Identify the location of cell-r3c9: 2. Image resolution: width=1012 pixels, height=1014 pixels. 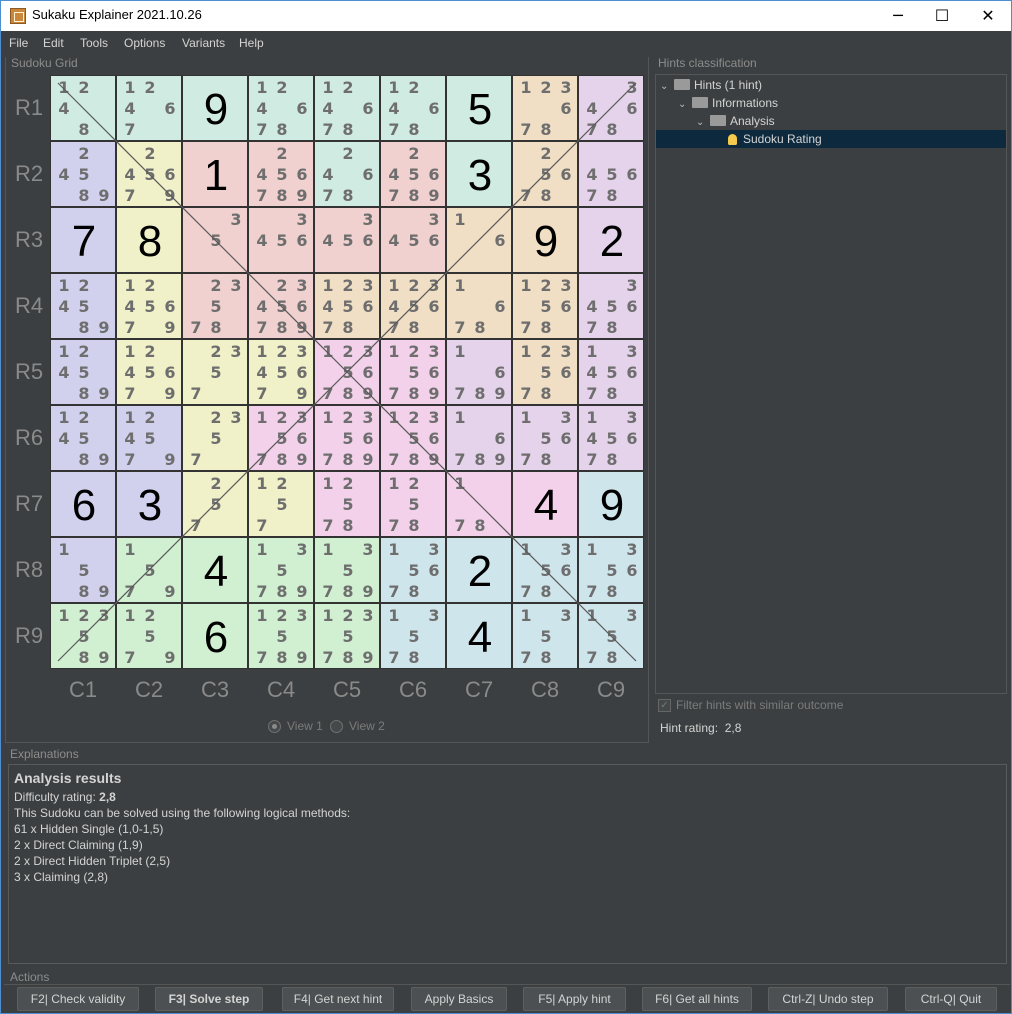
(611, 240).